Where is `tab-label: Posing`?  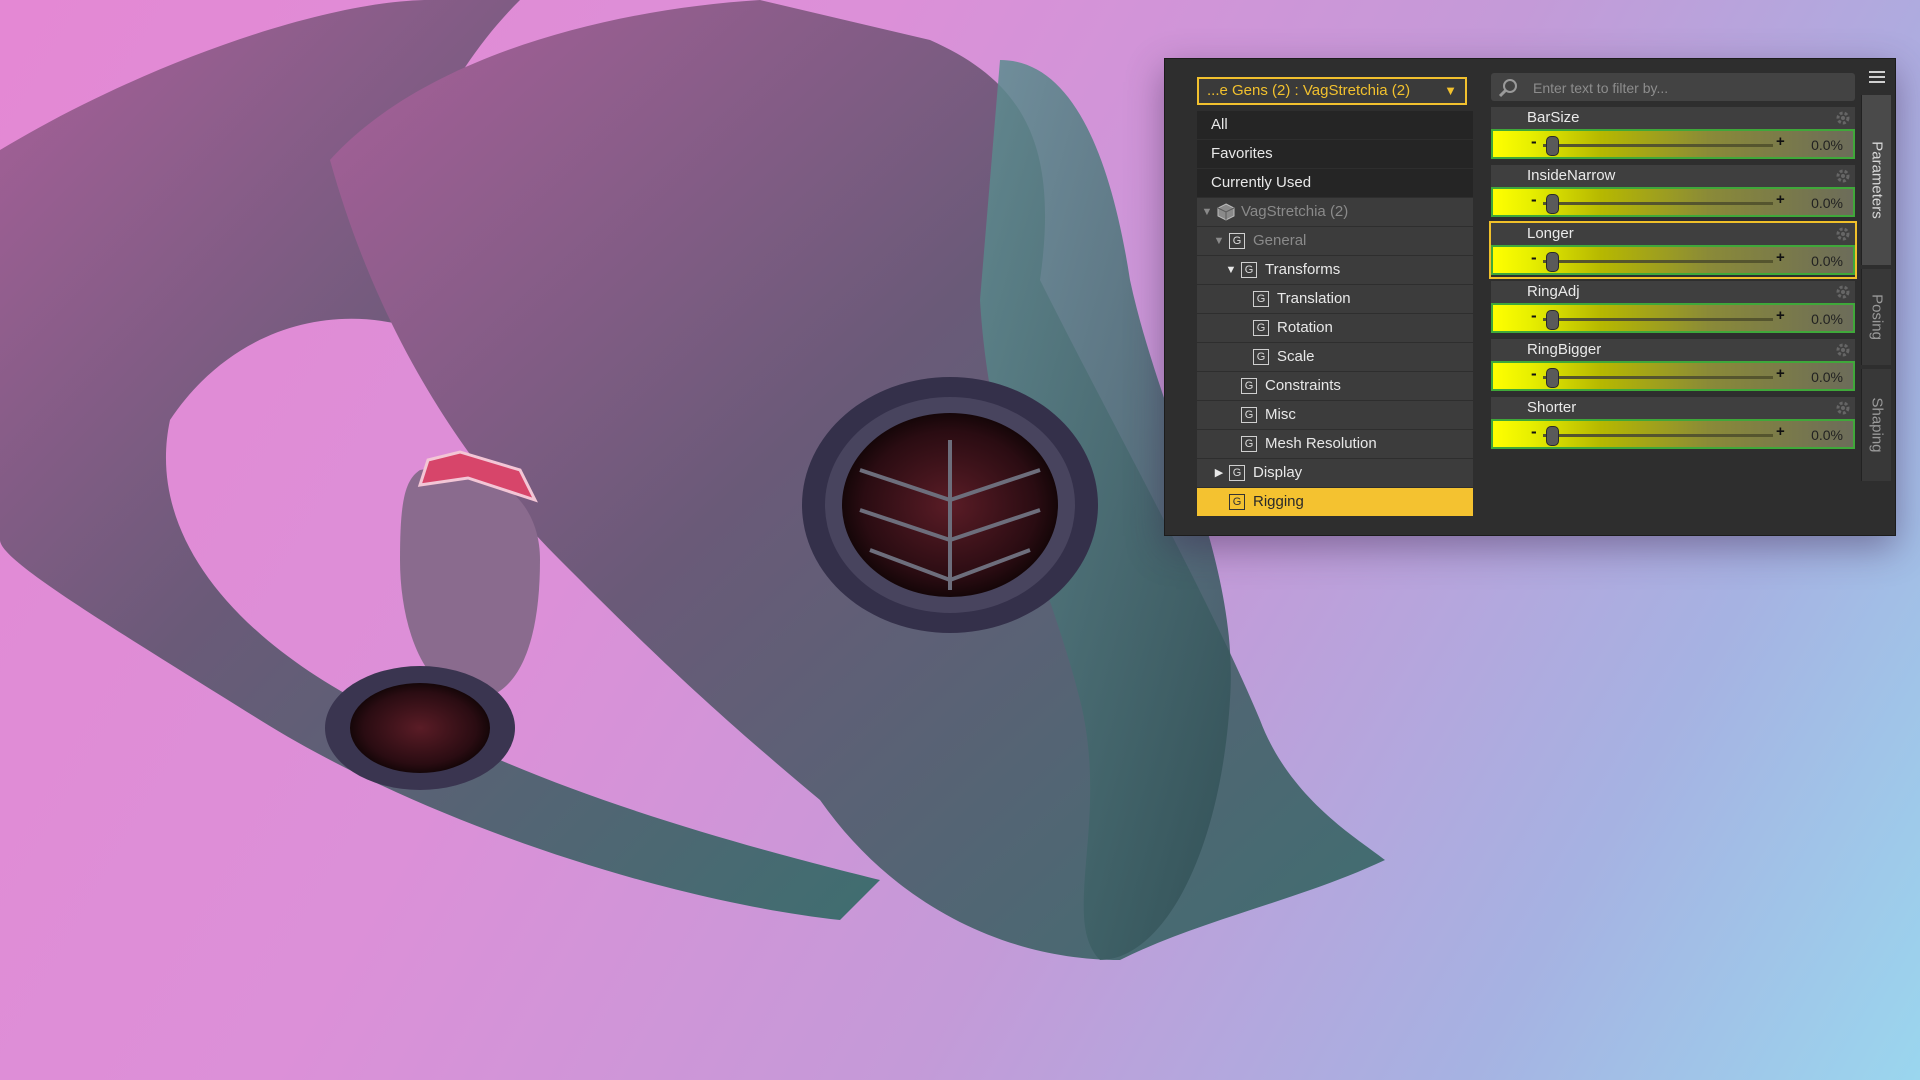 tab-label: Posing is located at coordinates (1876, 317).